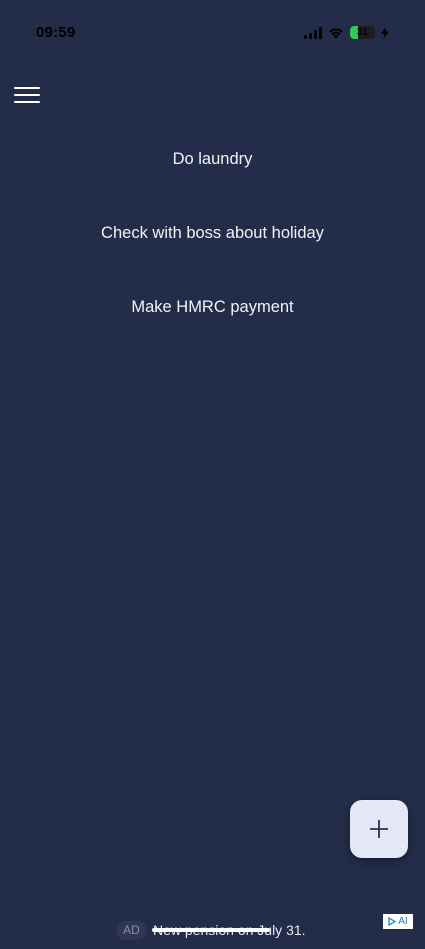  What do you see at coordinates (313, 32) in the screenshot?
I see `signal-icon` at bounding box center [313, 32].